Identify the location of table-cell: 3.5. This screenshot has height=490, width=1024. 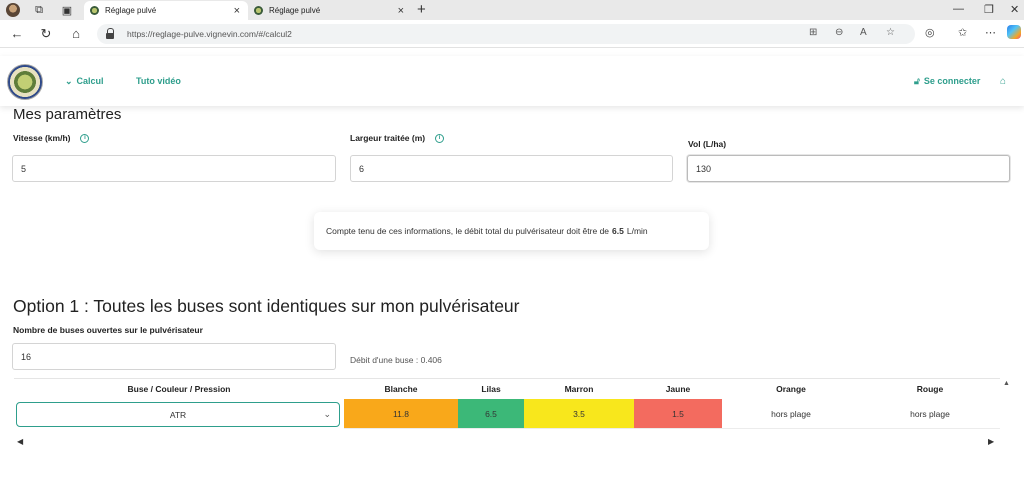
(579, 414).